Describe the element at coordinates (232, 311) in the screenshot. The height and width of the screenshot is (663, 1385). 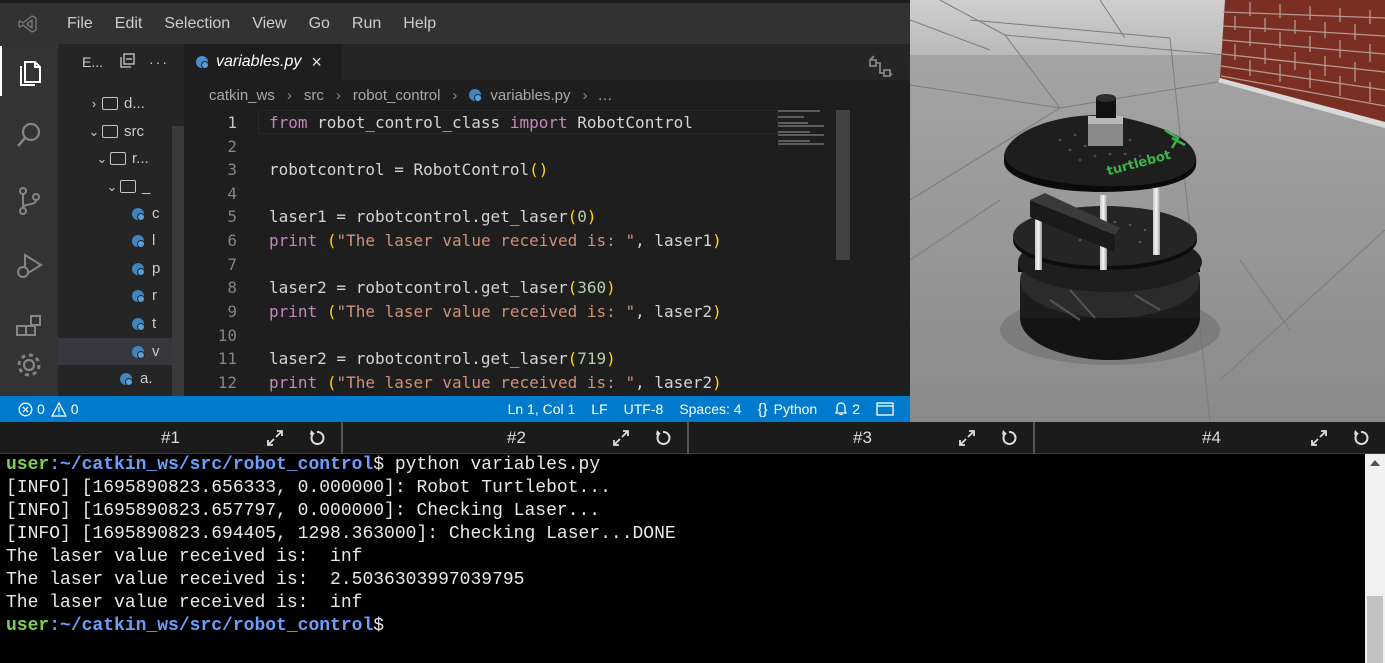
I see `line-number: 9` at that location.